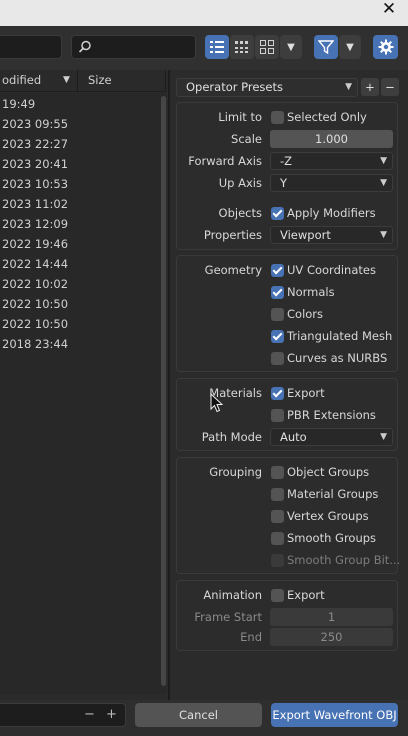 Image resolution: width=408 pixels, height=736 pixels. Describe the element at coordinates (277, 494) in the screenshot. I see `material-groups-checkbox` at that location.